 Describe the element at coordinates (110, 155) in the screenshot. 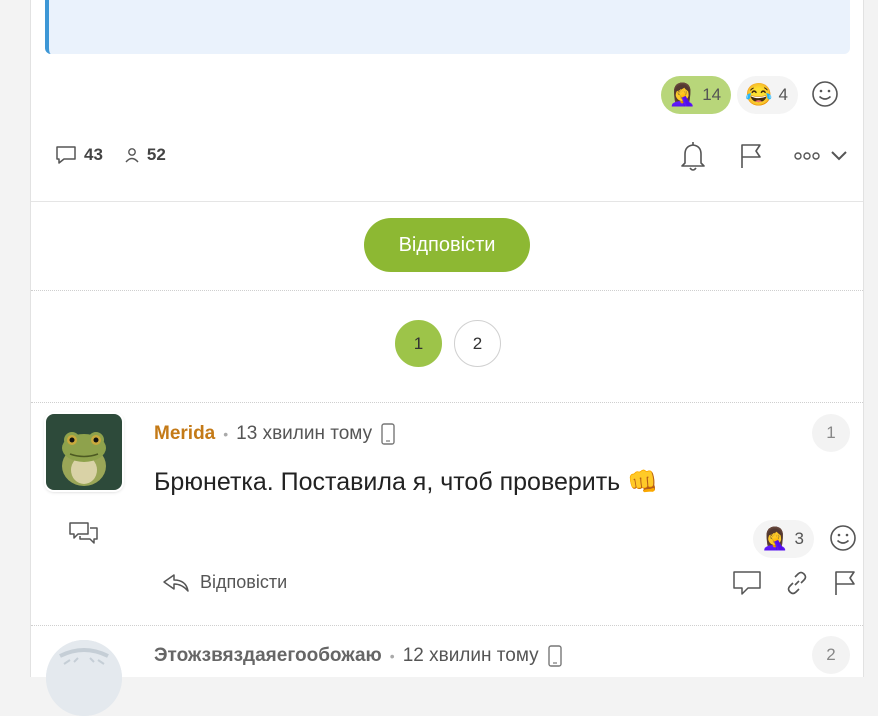

I see `post-stats: 43 52` at that location.